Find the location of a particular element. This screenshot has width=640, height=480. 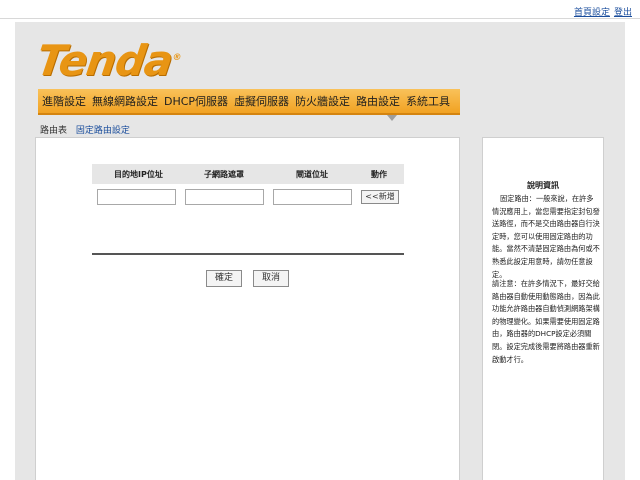

cancel-button: 取消 is located at coordinates (271, 278).